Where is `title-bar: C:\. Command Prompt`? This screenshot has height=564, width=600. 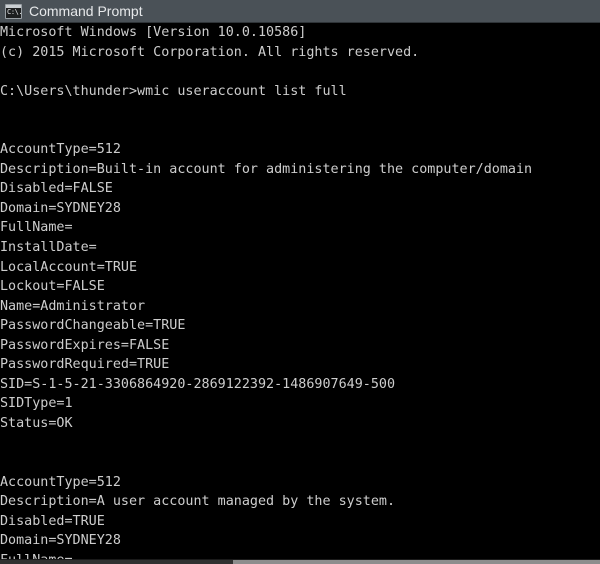
title-bar: C:\. Command Prompt is located at coordinates (300, 11).